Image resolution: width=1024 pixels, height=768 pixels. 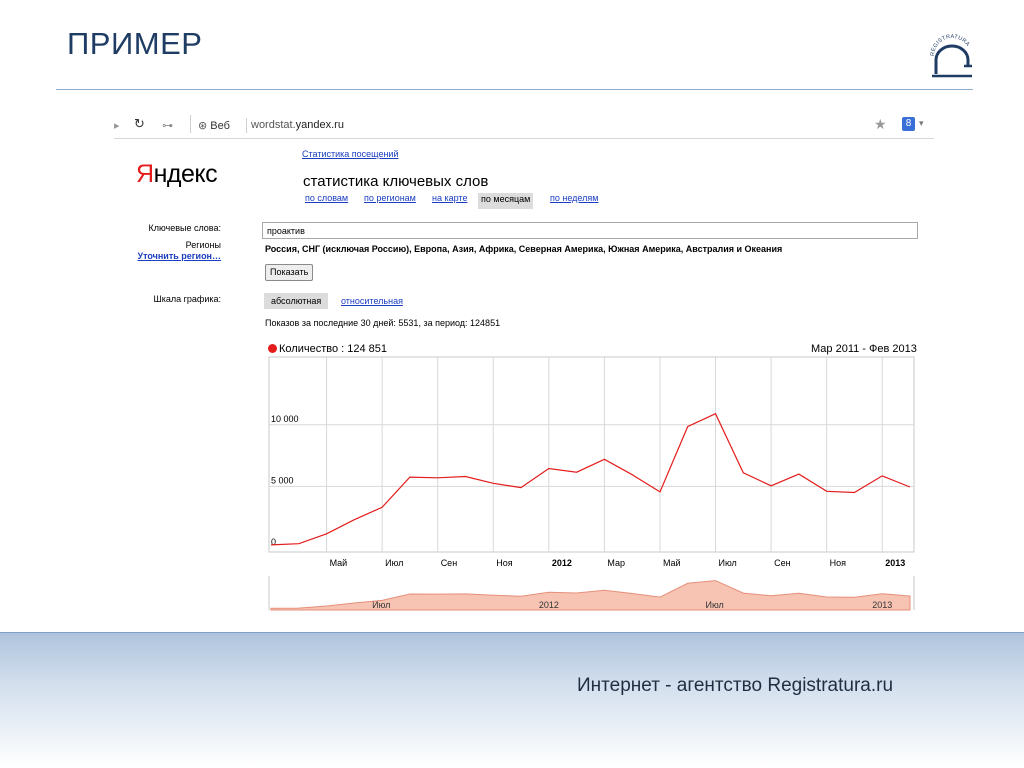 I want to click on navigator-label: 2012, so click(x=549, y=605).